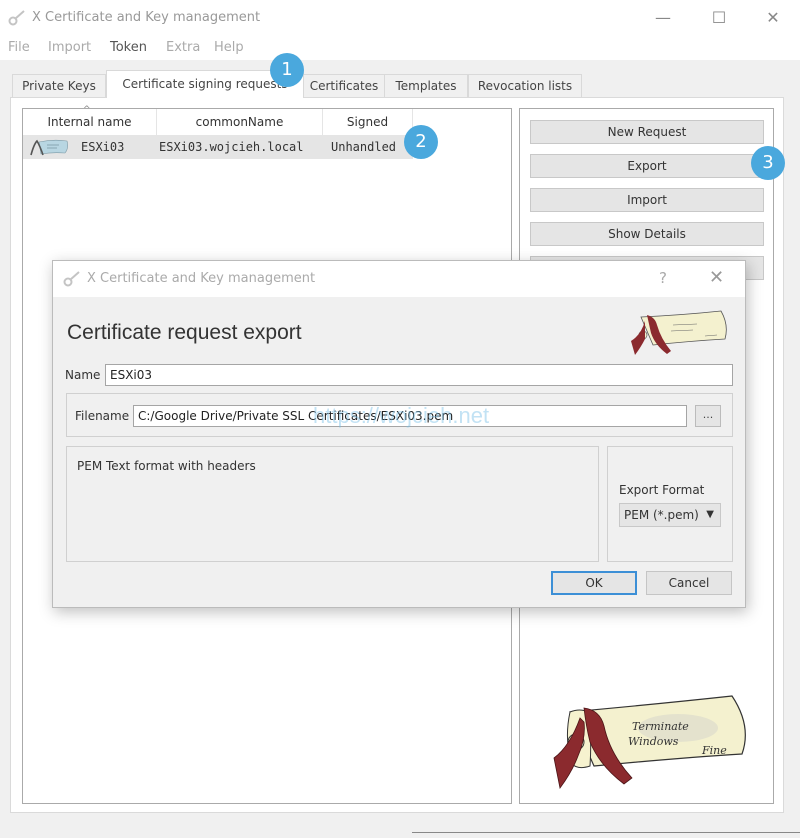  Describe the element at coordinates (166, 466) in the screenshot. I see `format-description: PEM Text format with headers` at that location.